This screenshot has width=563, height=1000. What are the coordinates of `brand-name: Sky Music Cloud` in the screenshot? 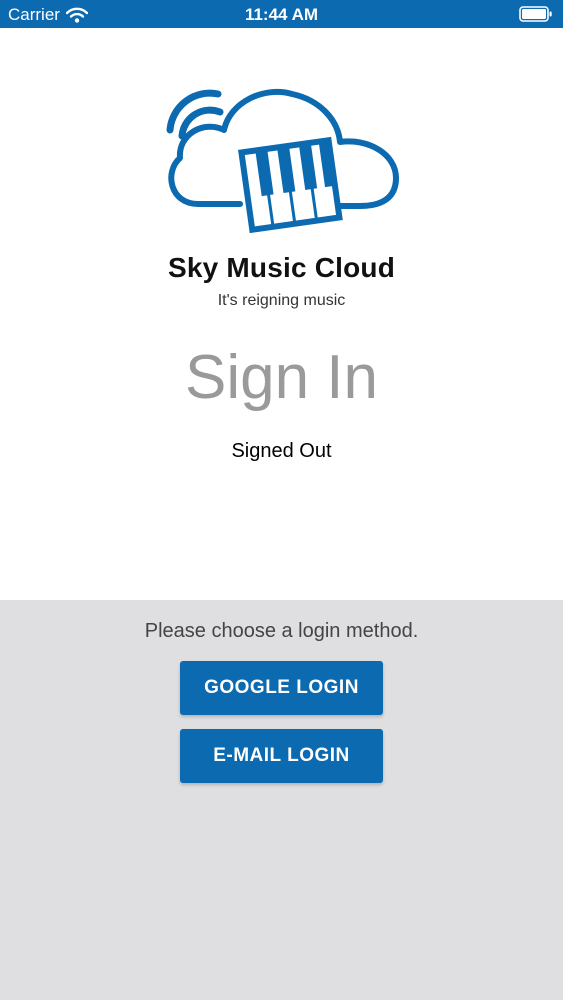 It's located at (281, 267).